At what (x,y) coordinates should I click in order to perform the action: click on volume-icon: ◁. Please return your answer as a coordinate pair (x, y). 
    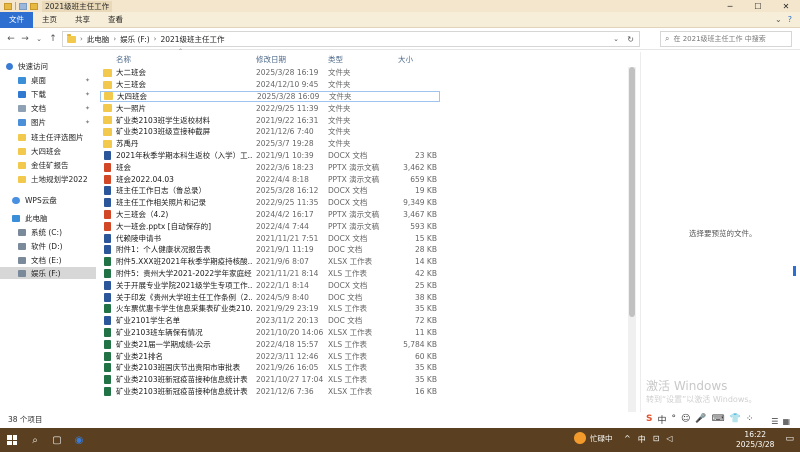
    Looking at the image, I should click on (669, 439).